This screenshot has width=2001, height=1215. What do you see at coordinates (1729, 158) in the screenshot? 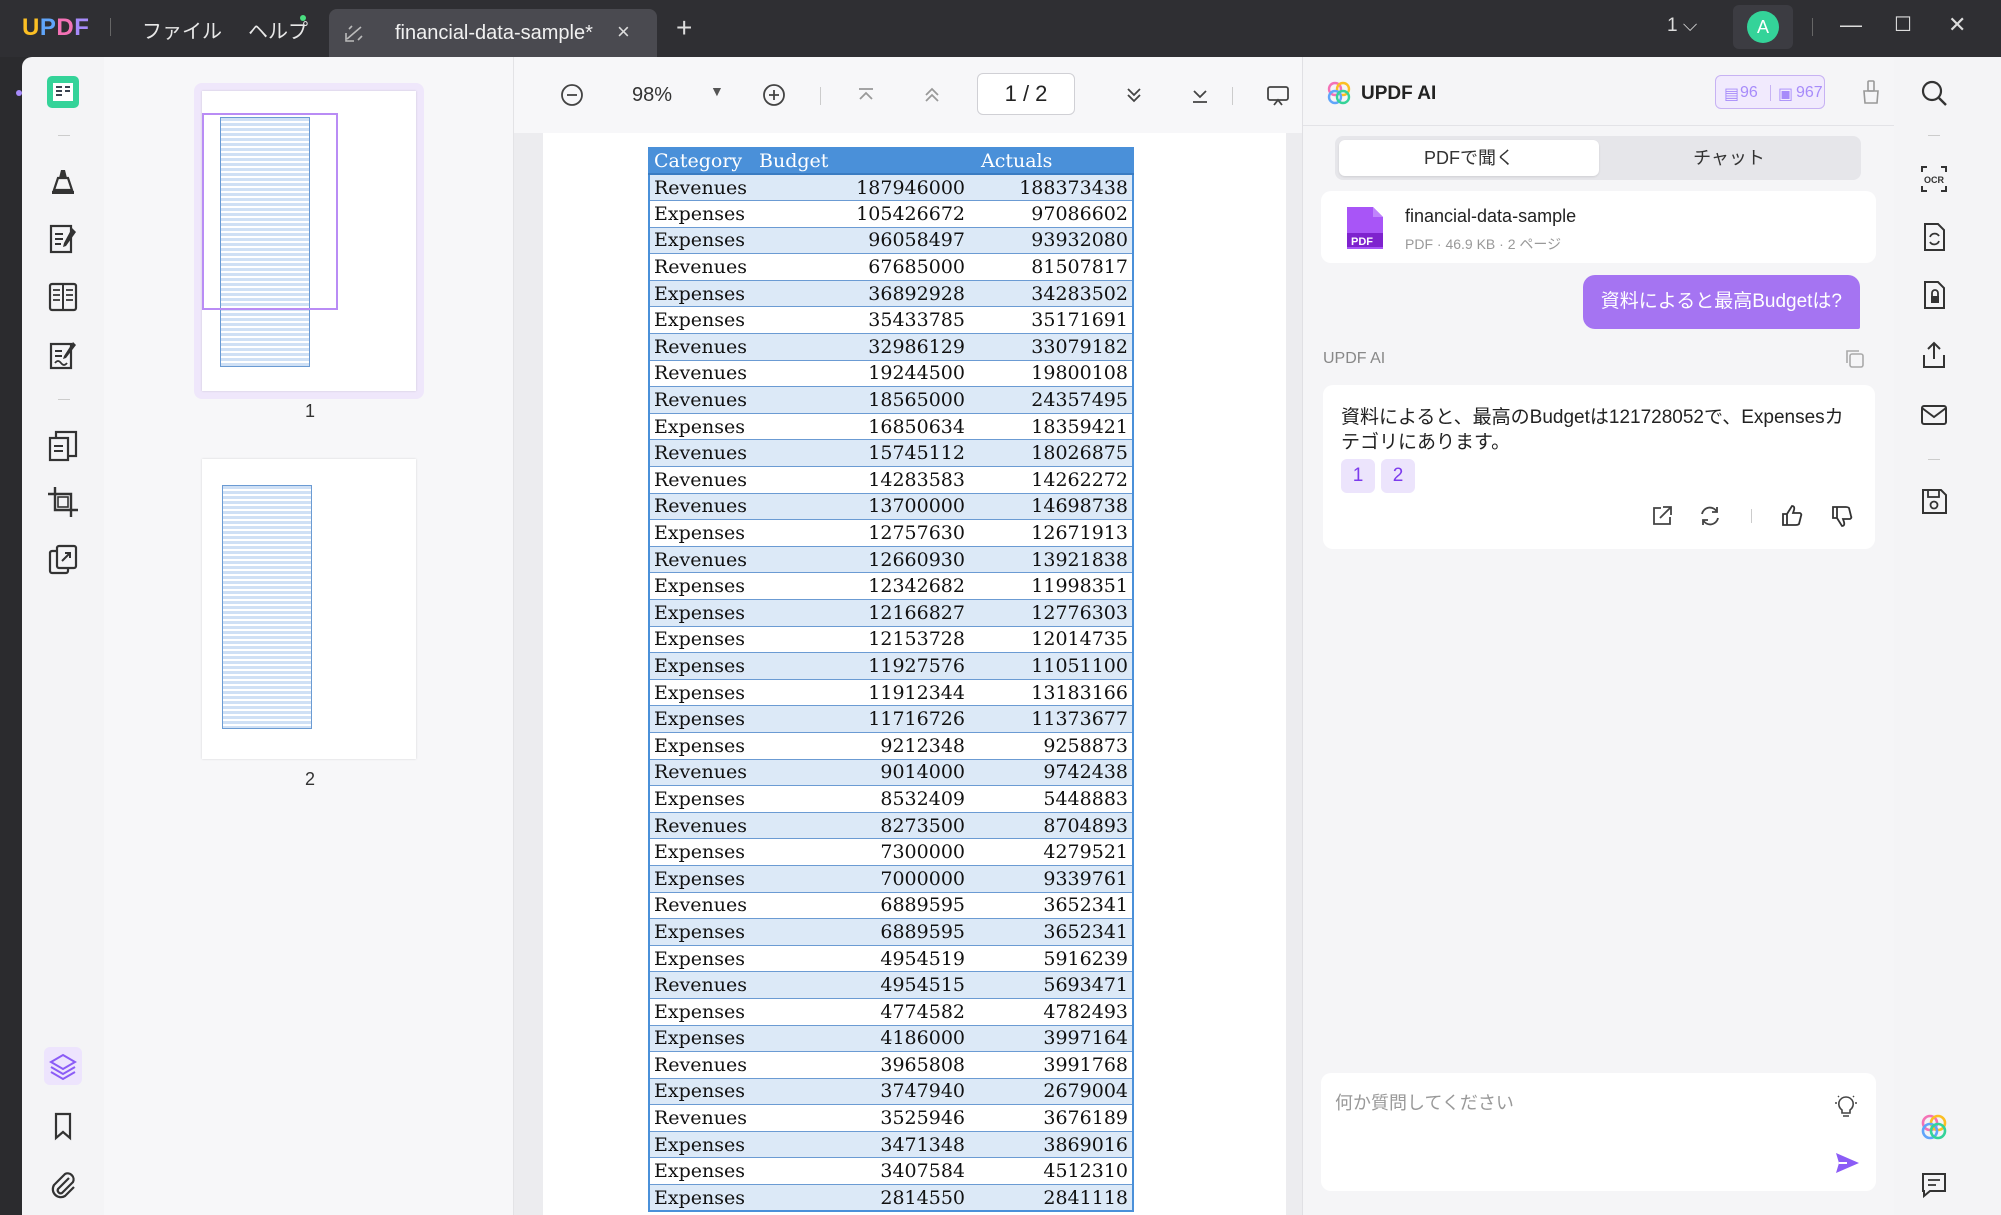
I see `tab-chat: チャット` at bounding box center [1729, 158].